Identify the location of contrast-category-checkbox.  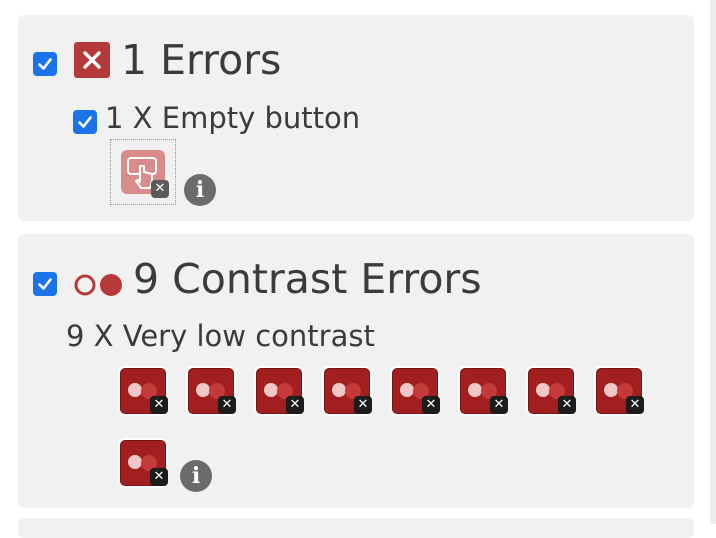
(45, 284).